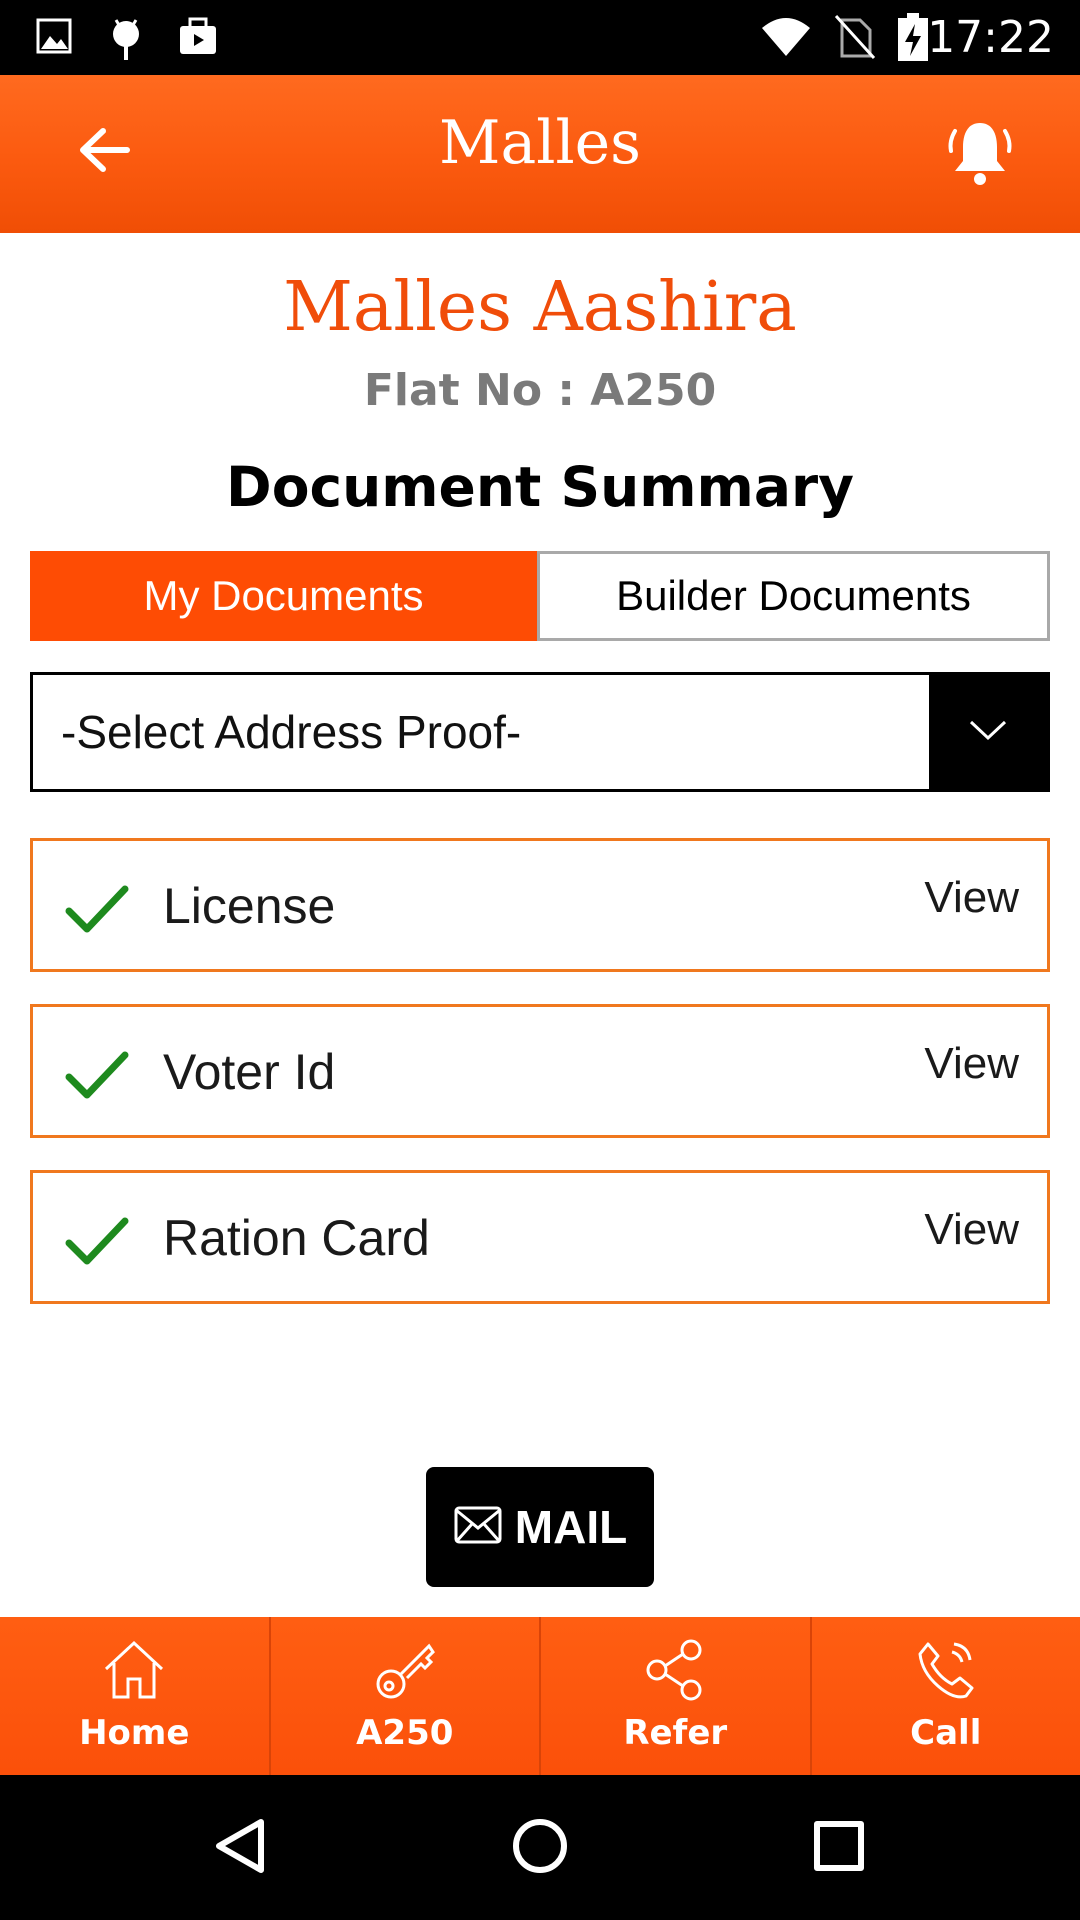  I want to click on battery-charging-icon, so click(913, 39).